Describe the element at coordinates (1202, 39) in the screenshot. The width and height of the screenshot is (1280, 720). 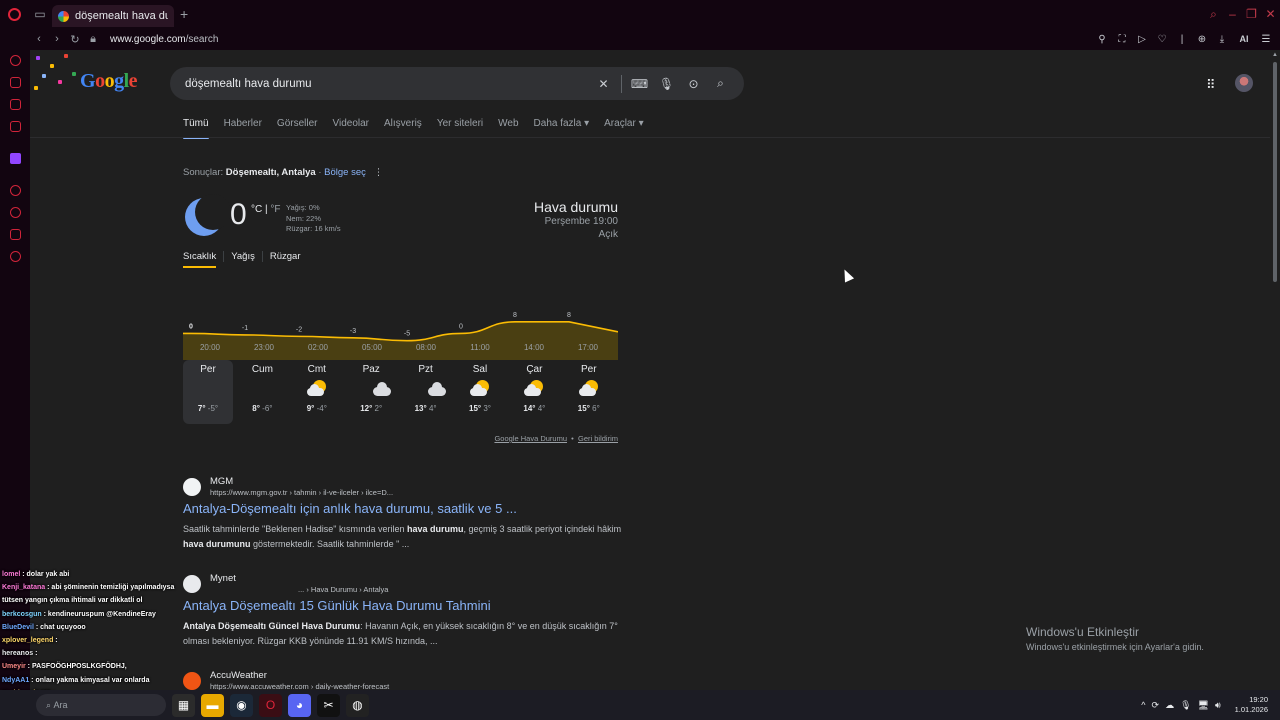
I see `wallet-icon: ⊕` at that location.